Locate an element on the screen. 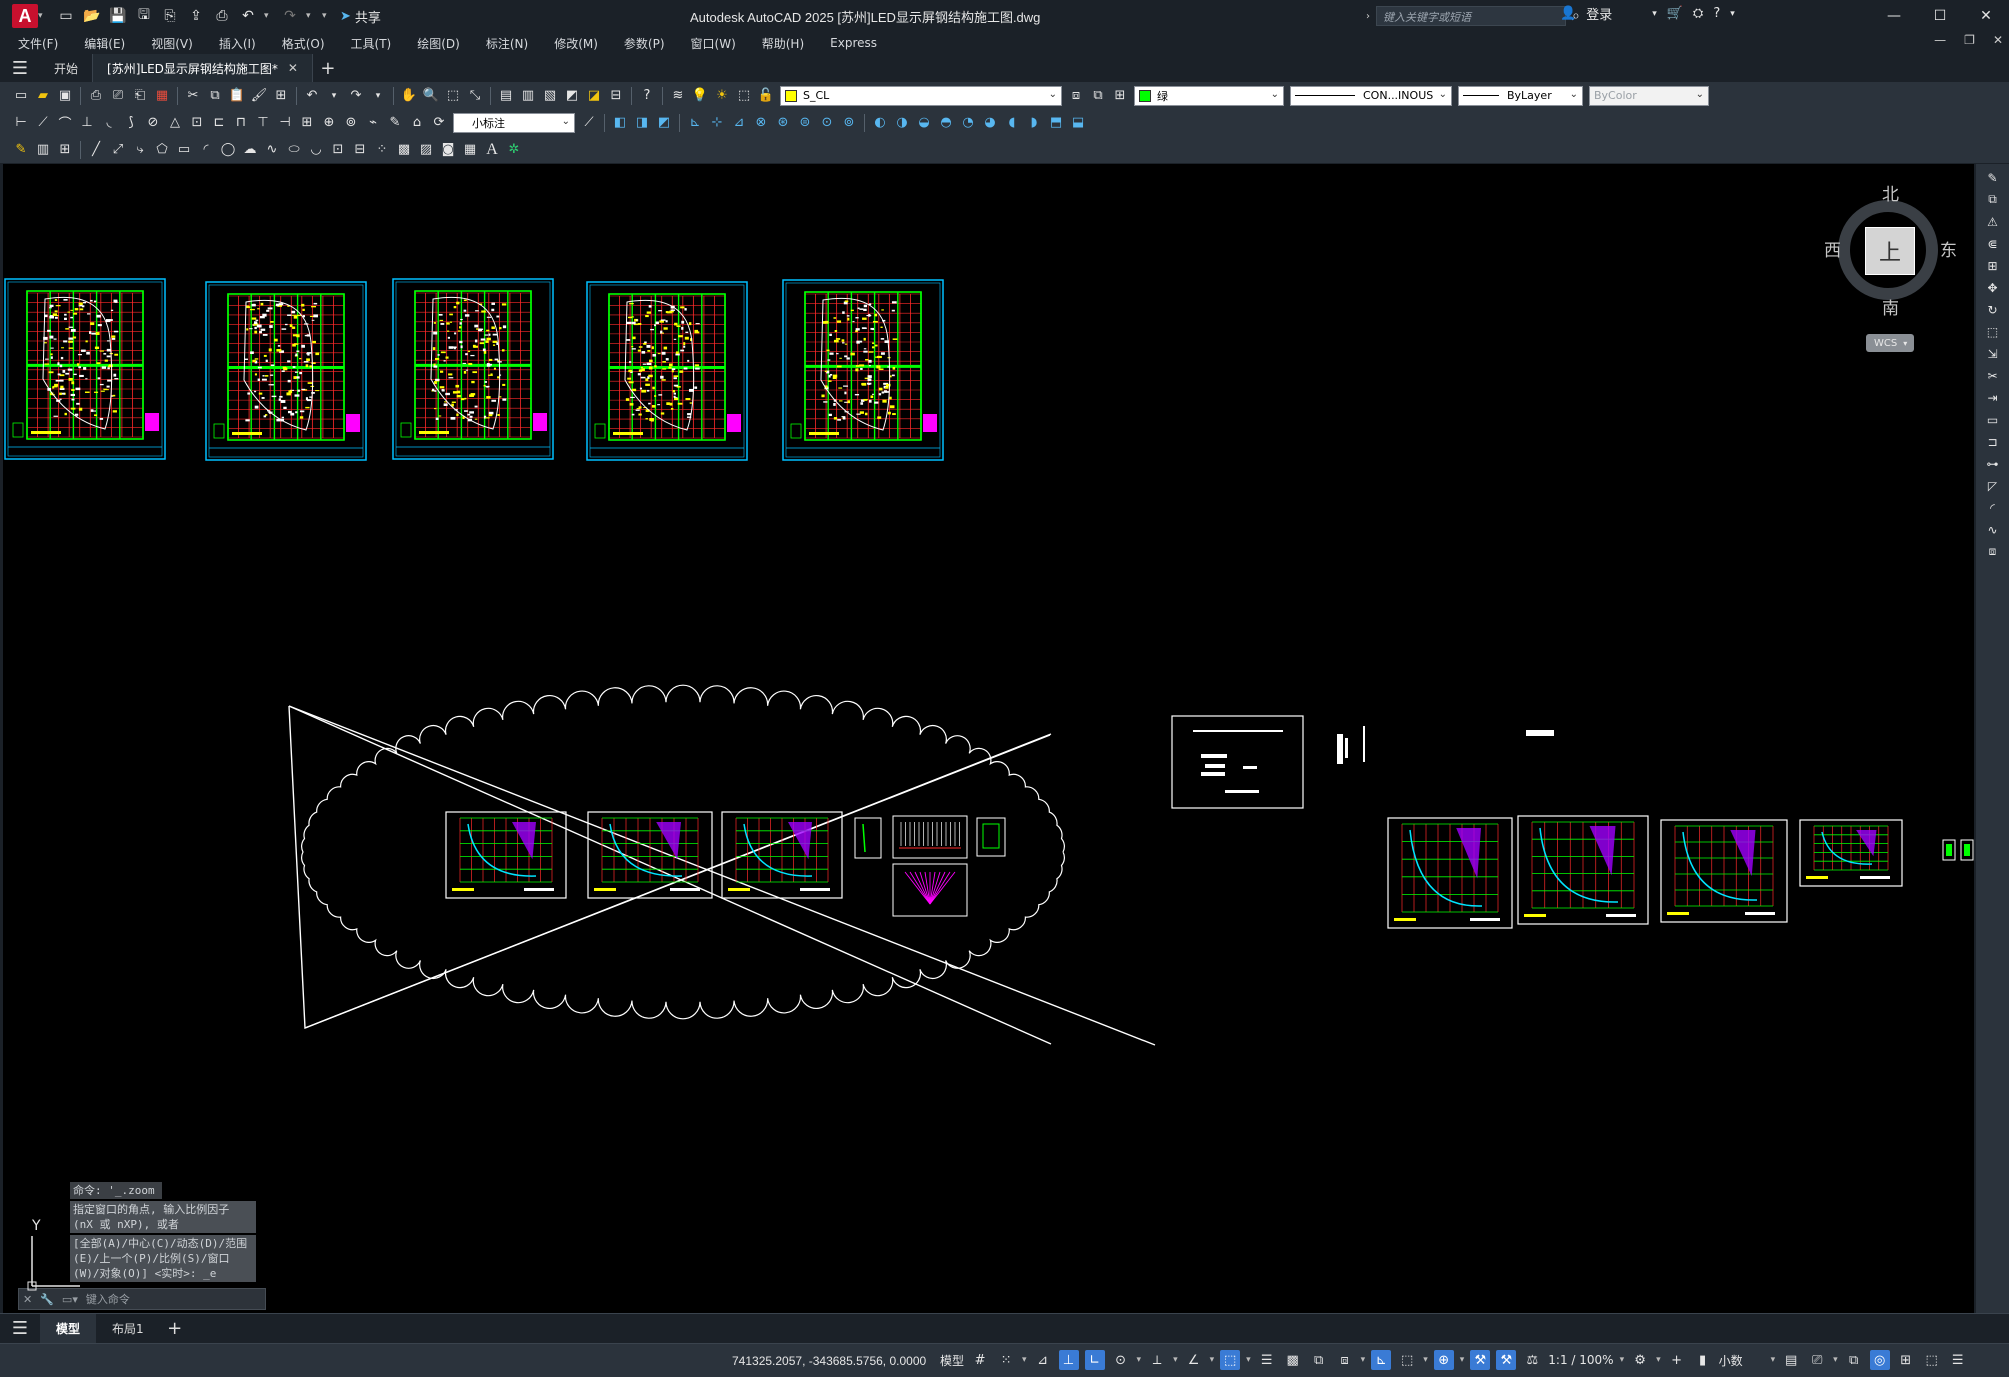 This screenshot has height=1377, width=2009. mtext-icon: A is located at coordinates (492, 150).